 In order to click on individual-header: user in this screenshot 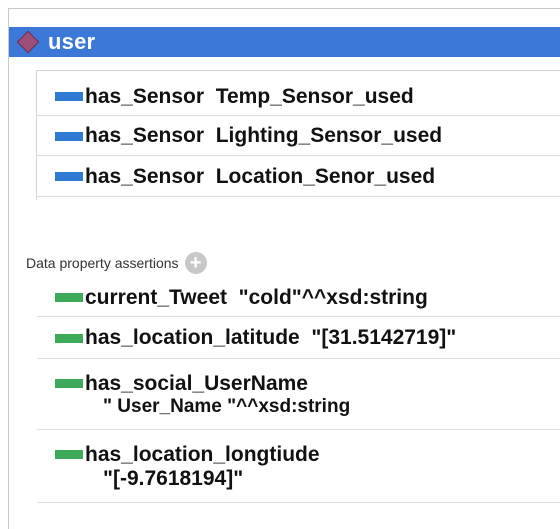, I will do `click(284, 42)`.